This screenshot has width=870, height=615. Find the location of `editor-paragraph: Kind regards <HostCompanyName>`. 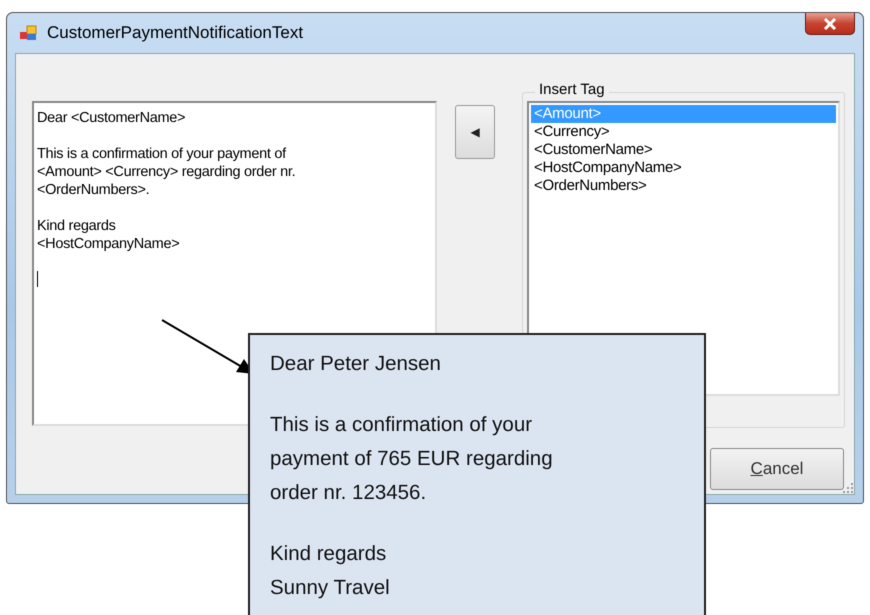

editor-paragraph: Kind regards <HostCompanyName> is located at coordinates (108, 235).